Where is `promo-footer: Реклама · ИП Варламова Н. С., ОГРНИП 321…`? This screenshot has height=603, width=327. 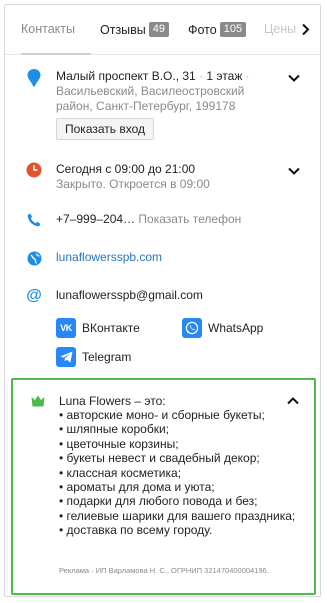 promo-footer: Реклама · ИП Варламова Н. С., ОГРНИП 321… is located at coordinates (164, 570).